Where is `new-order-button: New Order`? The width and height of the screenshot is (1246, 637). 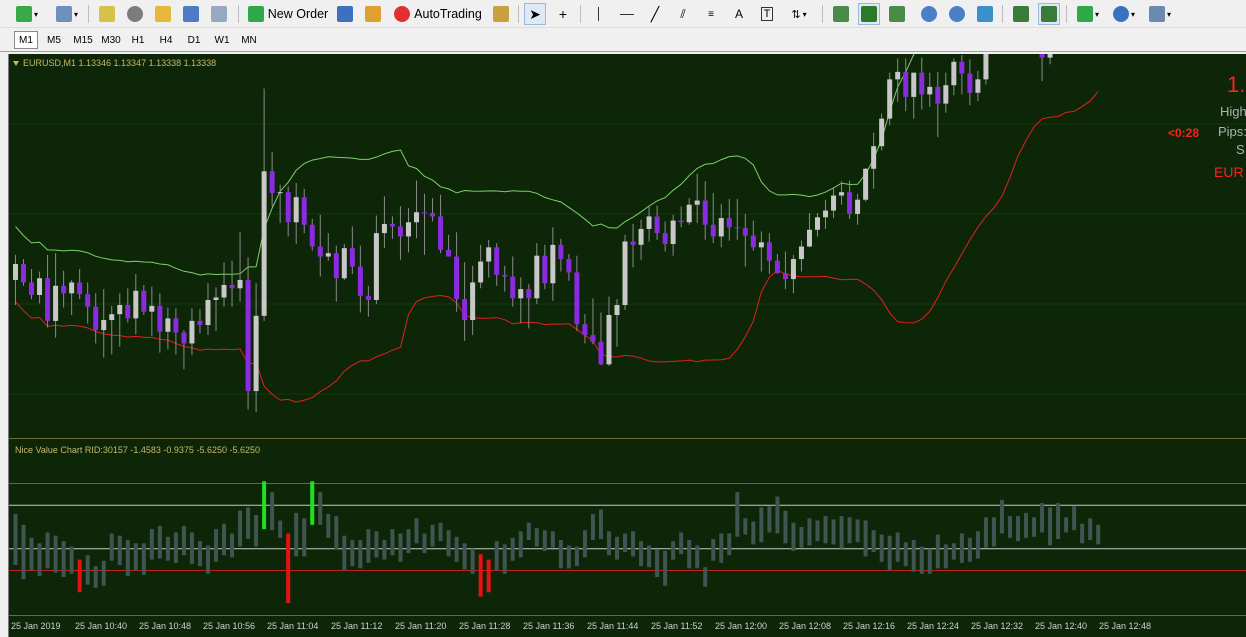
new-order-button: New Order is located at coordinates (288, 14).